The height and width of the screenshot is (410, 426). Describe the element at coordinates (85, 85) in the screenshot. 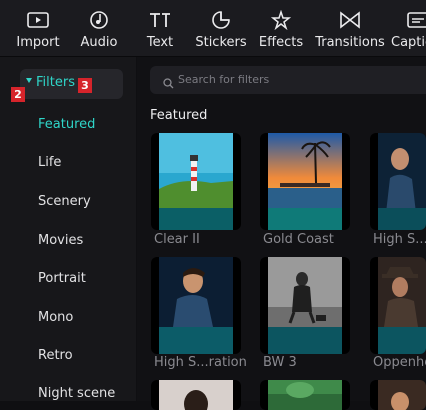

I see `annotation-badge-3: 3` at that location.